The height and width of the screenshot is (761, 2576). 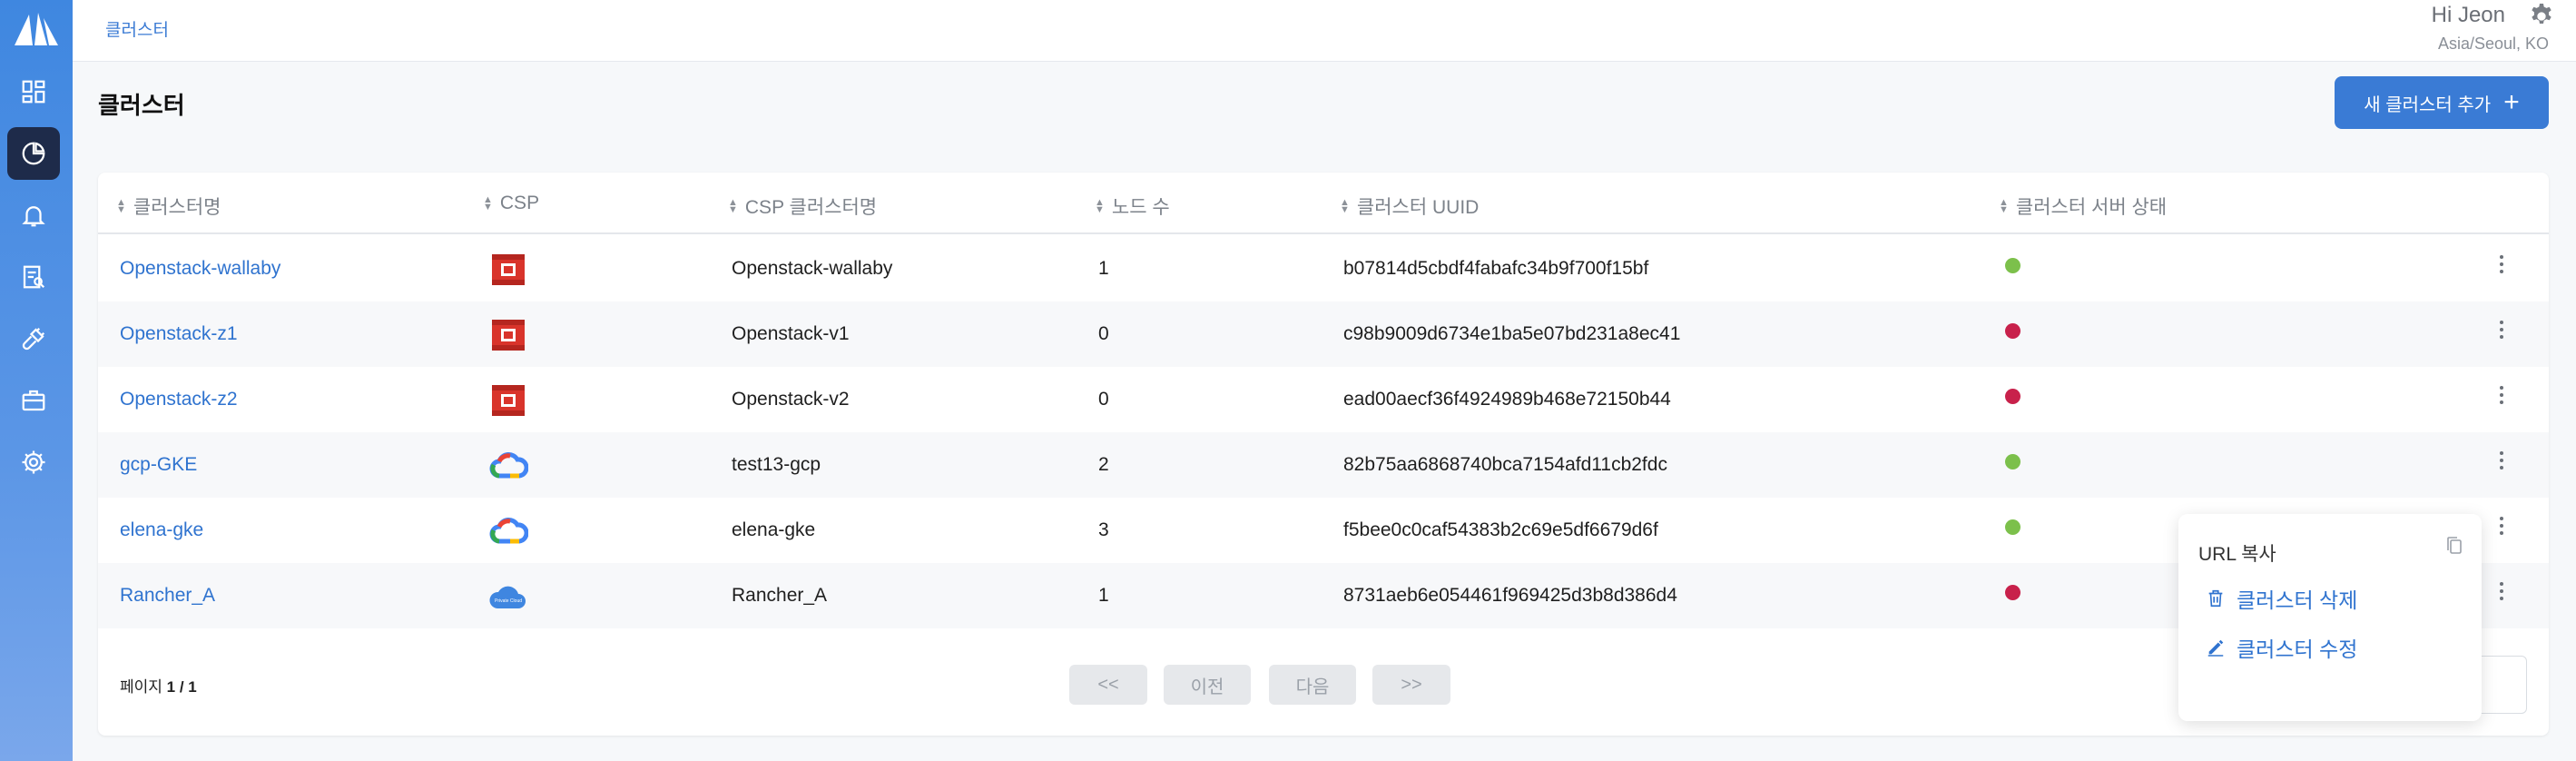 What do you see at coordinates (1507, 399) in the screenshot?
I see `cluster-uuid: ead00aecf36f4924989b468e72150b44` at bounding box center [1507, 399].